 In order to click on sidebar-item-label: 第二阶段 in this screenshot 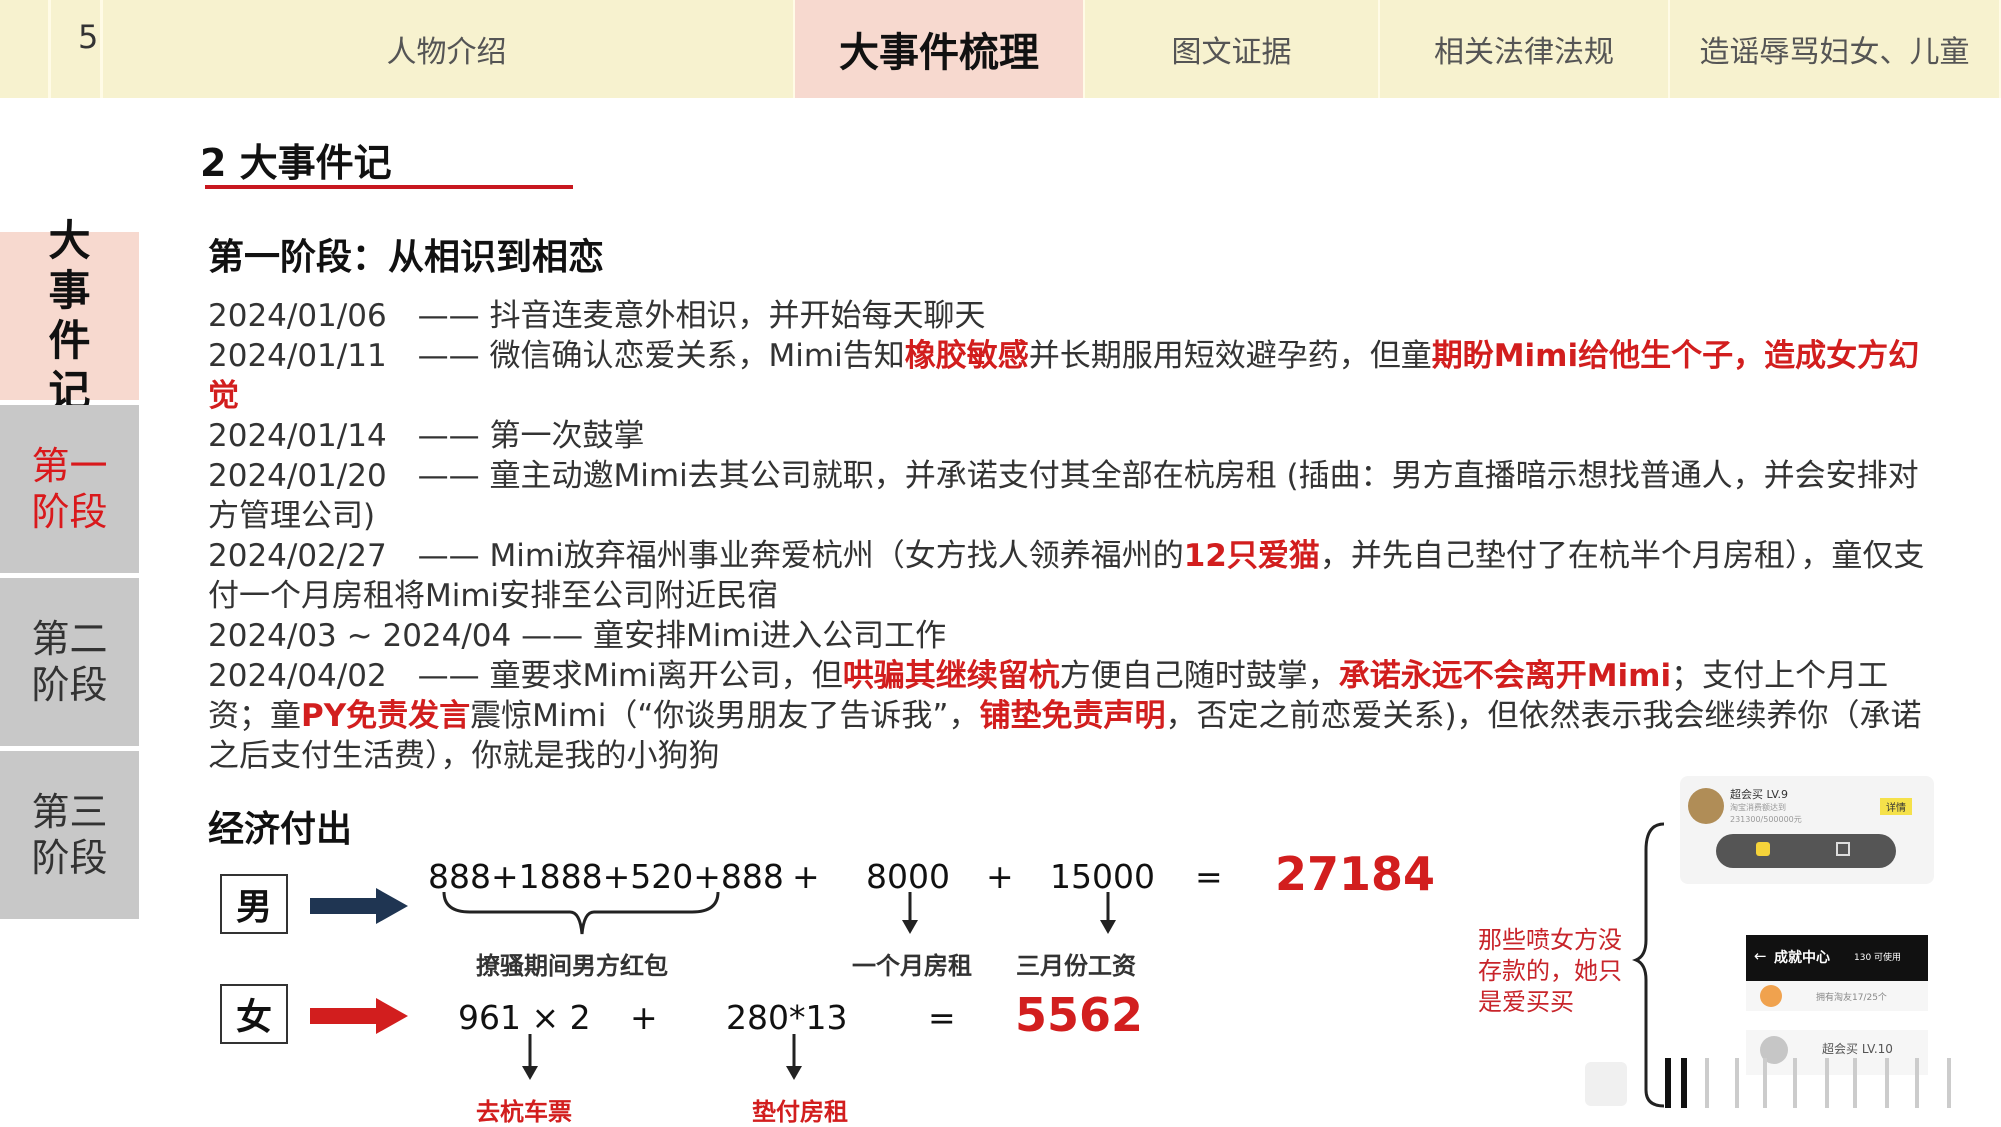, I will do `click(69, 662)`.